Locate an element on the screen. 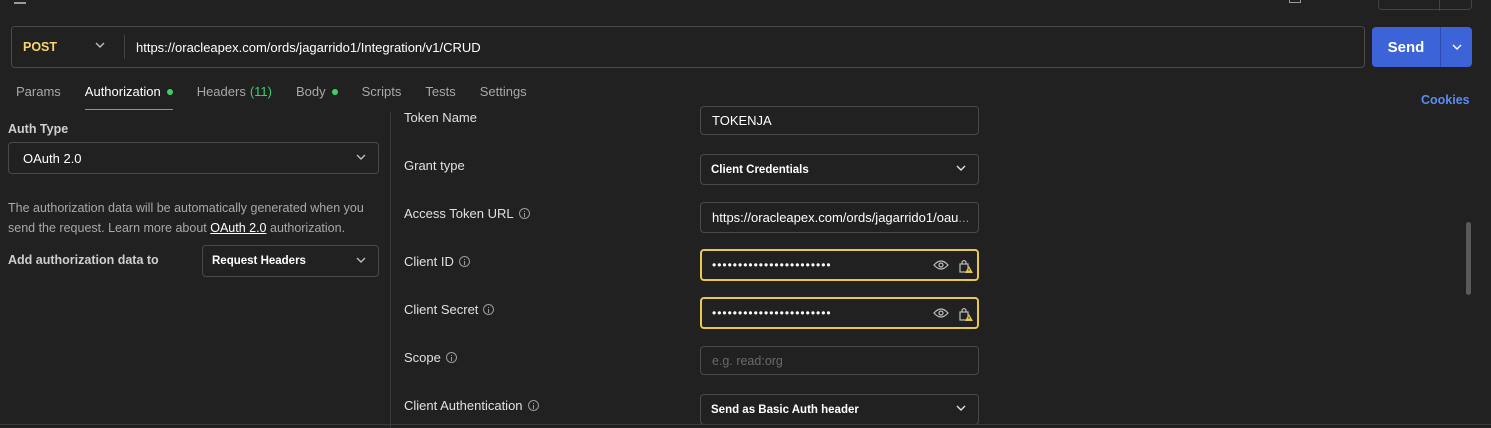  scope-label: Scope is located at coordinates (430, 357).